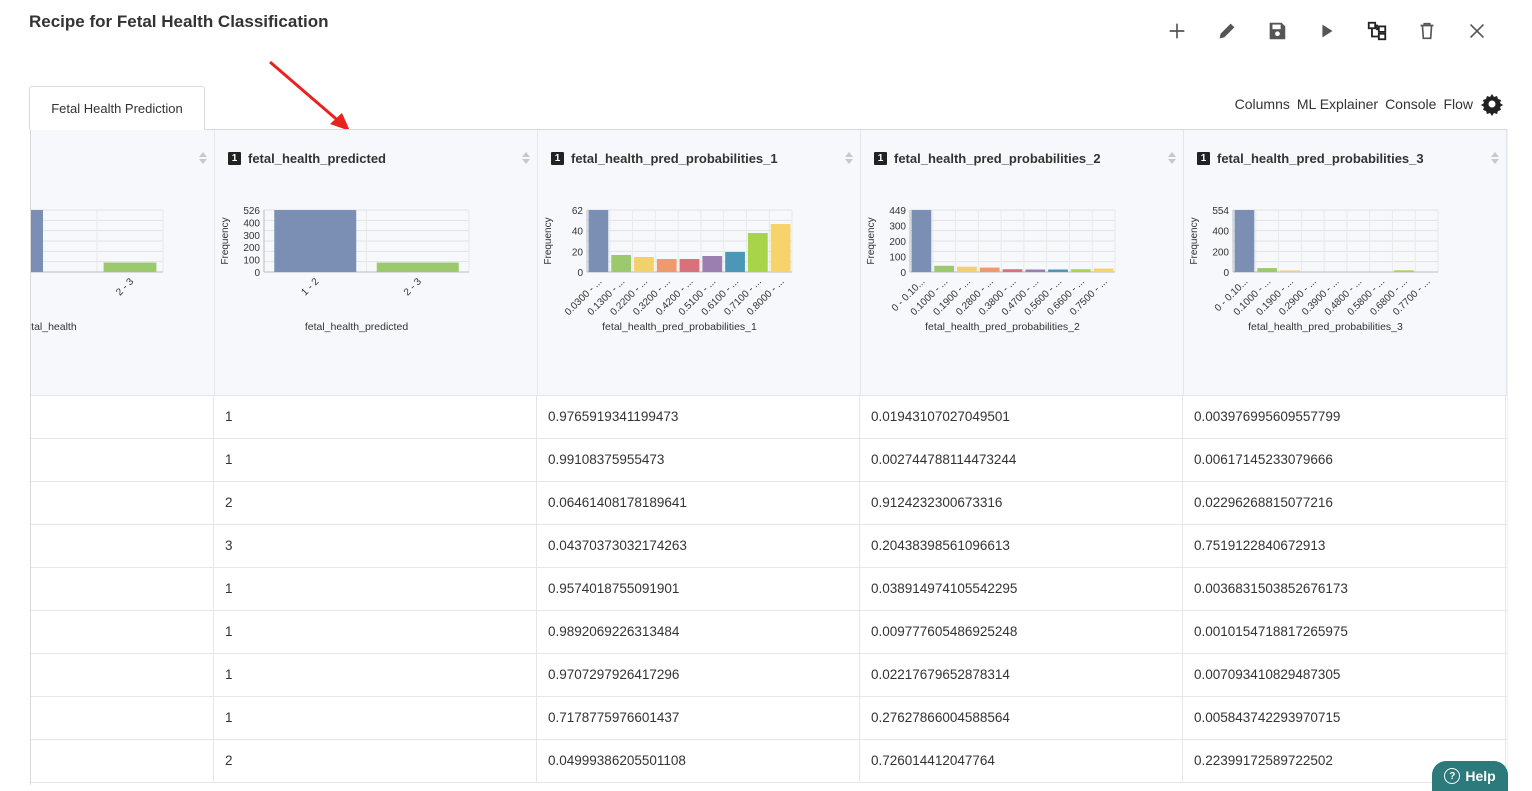 This screenshot has width=1532, height=791. Describe the element at coordinates (251, 236) in the screenshot. I see `y-tick-label: 300` at that location.